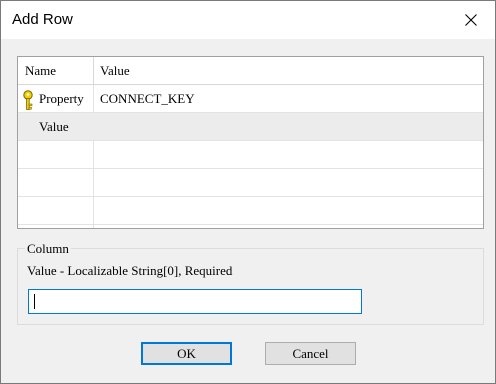  I want to click on row-value-cell: CONNECT_KEY, so click(288, 99).